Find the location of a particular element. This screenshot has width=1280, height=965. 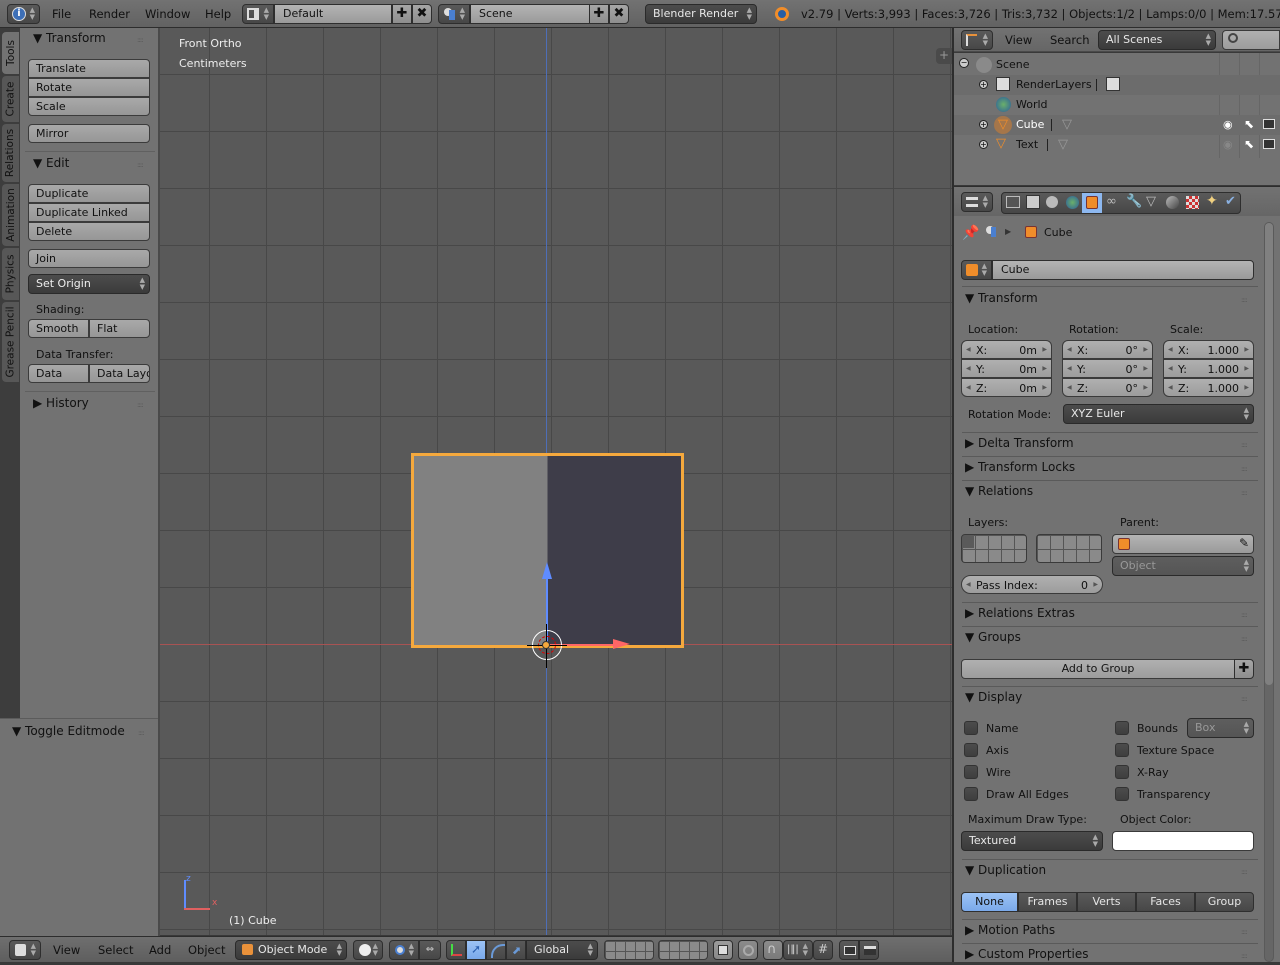

parent-type-select: Object ▲ ▼ is located at coordinates (1183, 566).